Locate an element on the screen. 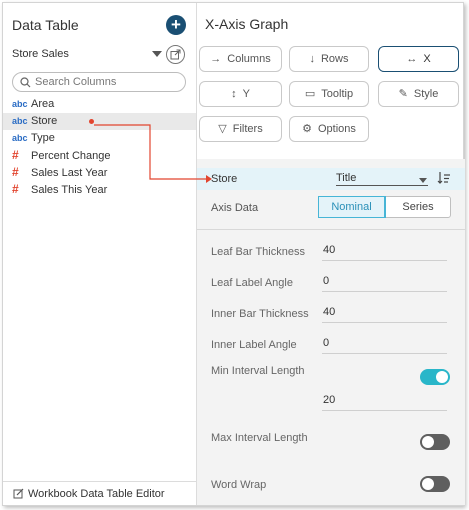 Image resolution: width=469 pixels, height=510 pixels. y-chip: ↕ Y is located at coordinates (240, 94).